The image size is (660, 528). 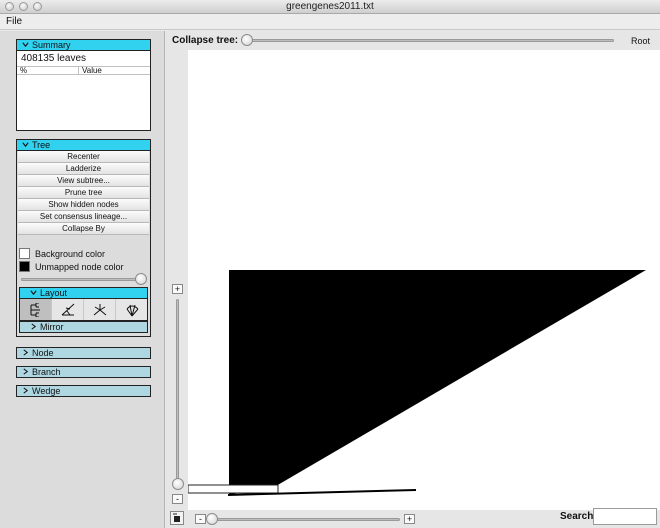 I want to click on collapse-by-button: Collapse By, so click(x=83, y=229).